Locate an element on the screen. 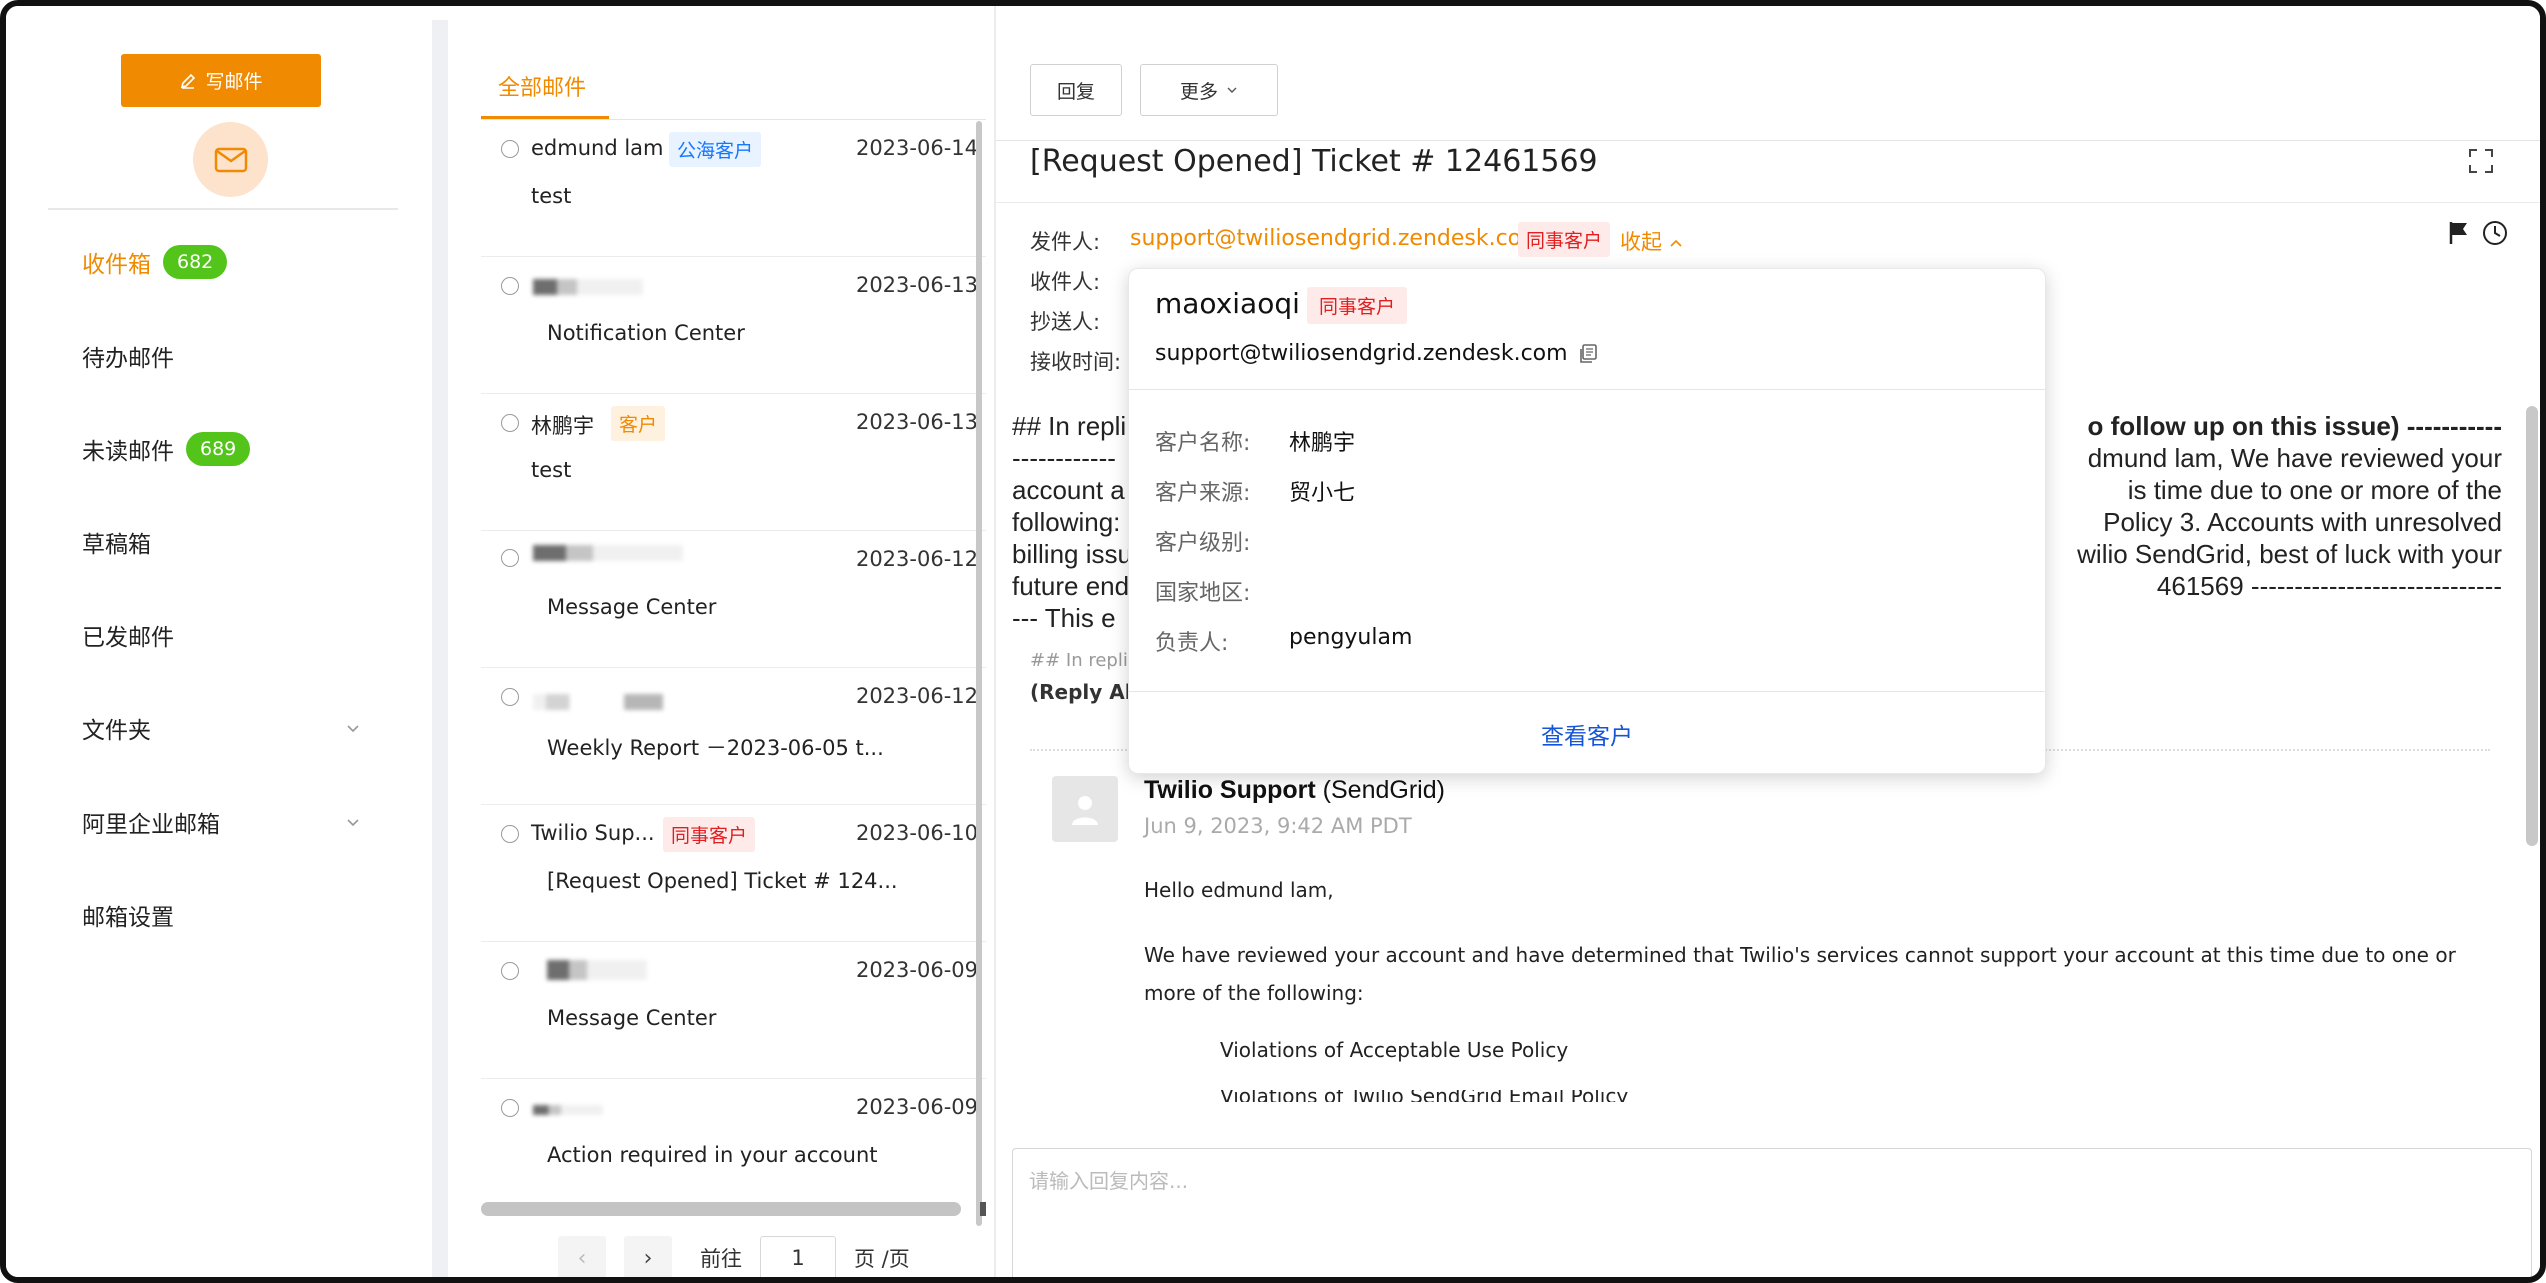 The image size is (2546, 1283). envelope-icon is located at coordinates (230, 159).